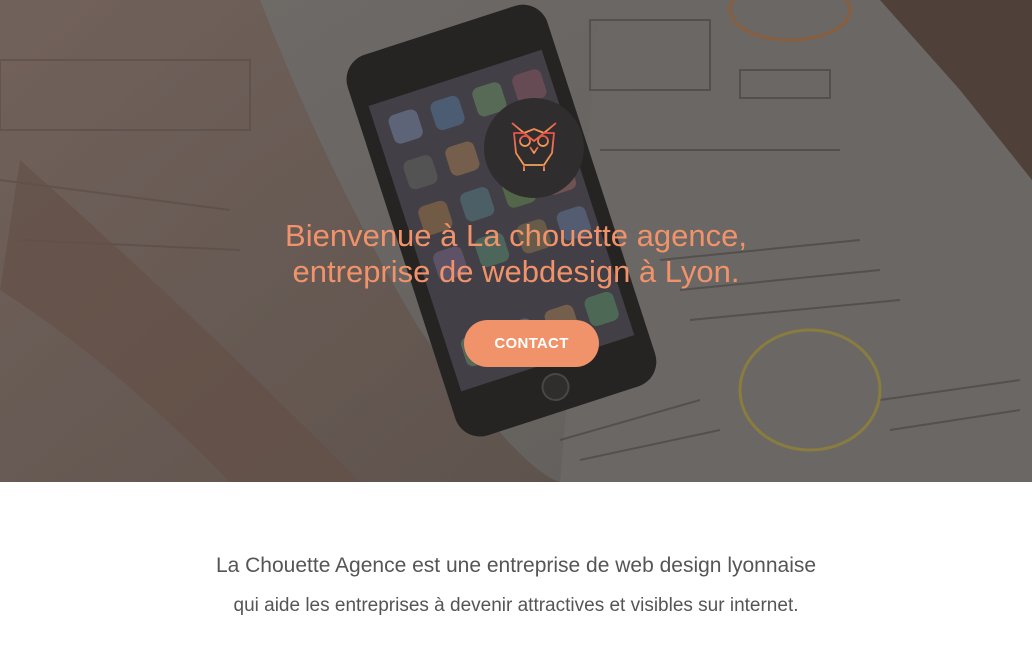  I want to click on contact-button: CONTACT, so click(531, 343).